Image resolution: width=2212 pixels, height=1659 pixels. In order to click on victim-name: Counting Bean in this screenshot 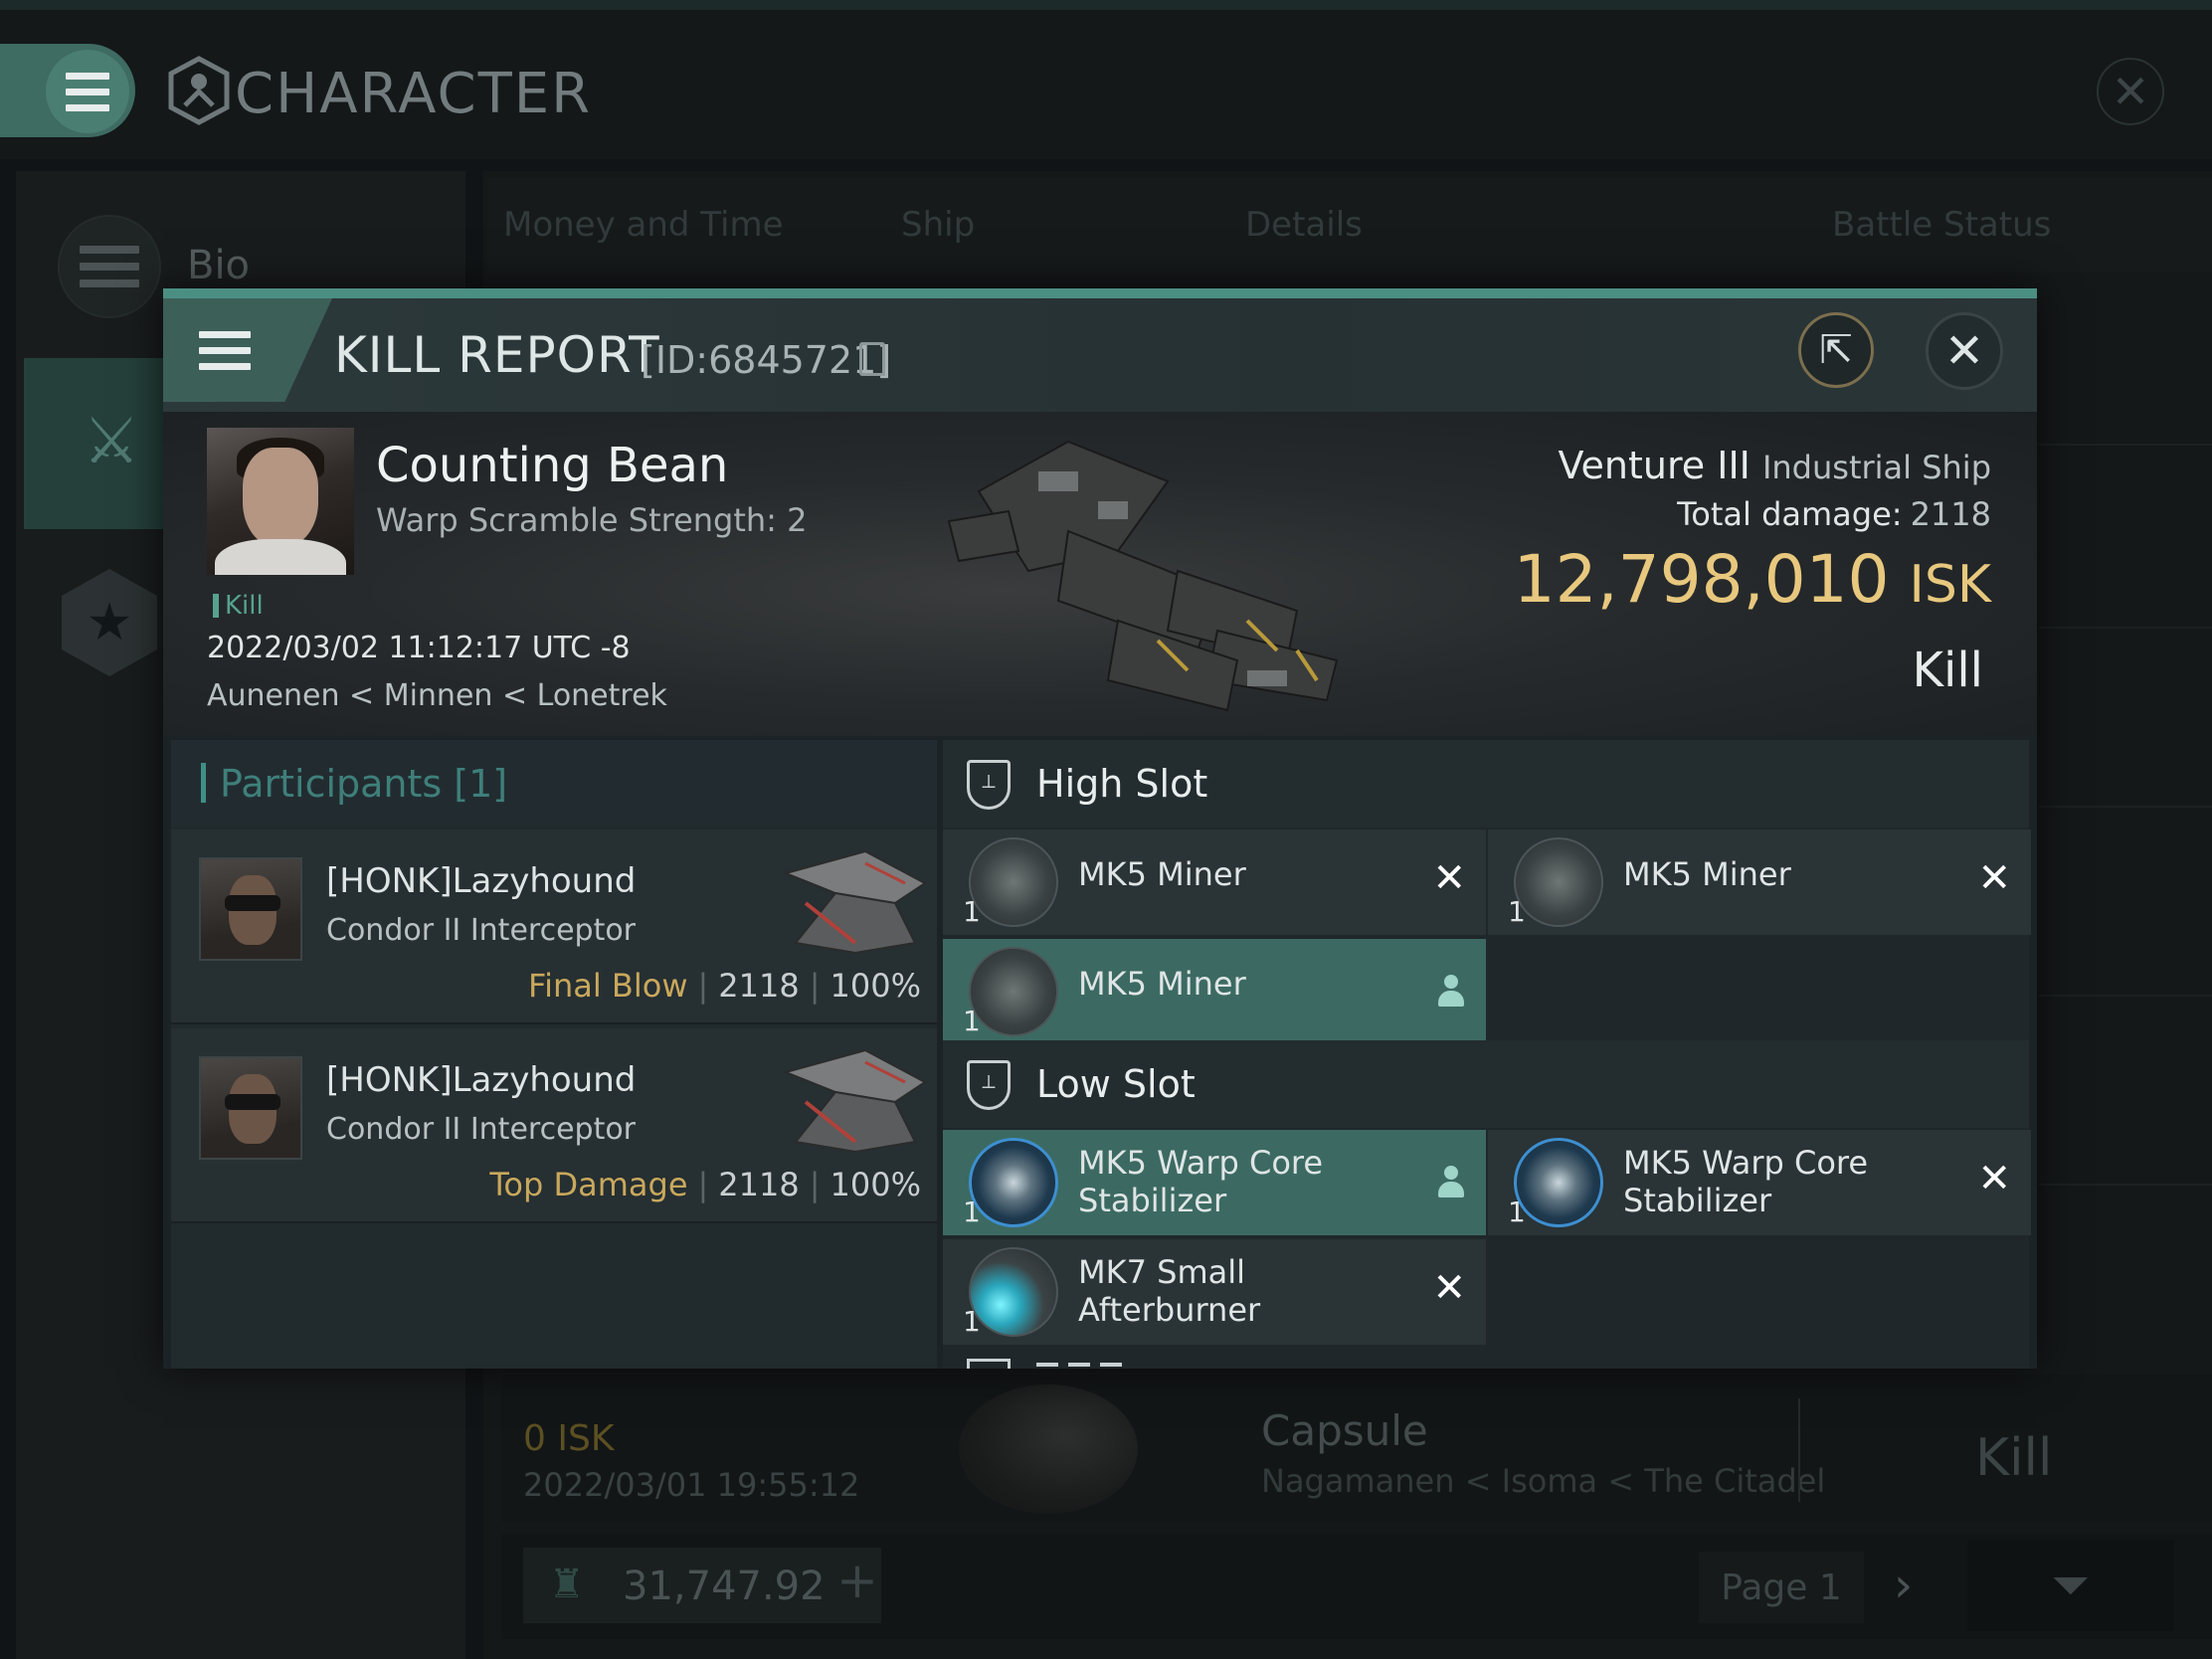, I will do `click(552, 465)`.